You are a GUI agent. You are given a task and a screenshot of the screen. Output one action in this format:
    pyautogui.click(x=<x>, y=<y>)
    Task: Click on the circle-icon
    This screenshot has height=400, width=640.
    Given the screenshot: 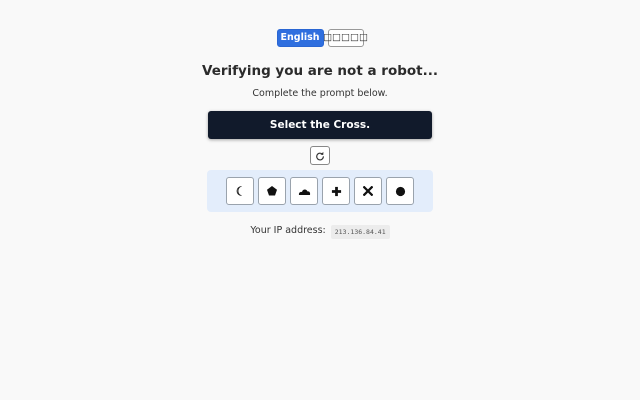 What is the action you would take?
    pyautogui.click(x=400, y=191)
    